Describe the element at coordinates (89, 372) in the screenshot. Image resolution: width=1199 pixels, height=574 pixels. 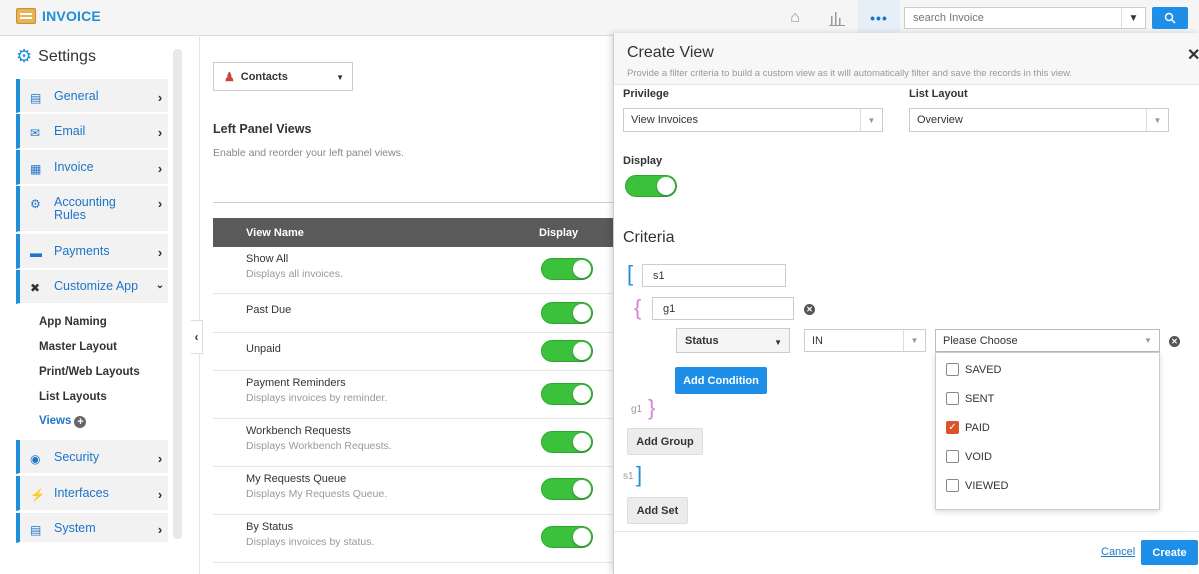
I see `subitem-print-web-layouts: Print/Web Layouts` at that location.